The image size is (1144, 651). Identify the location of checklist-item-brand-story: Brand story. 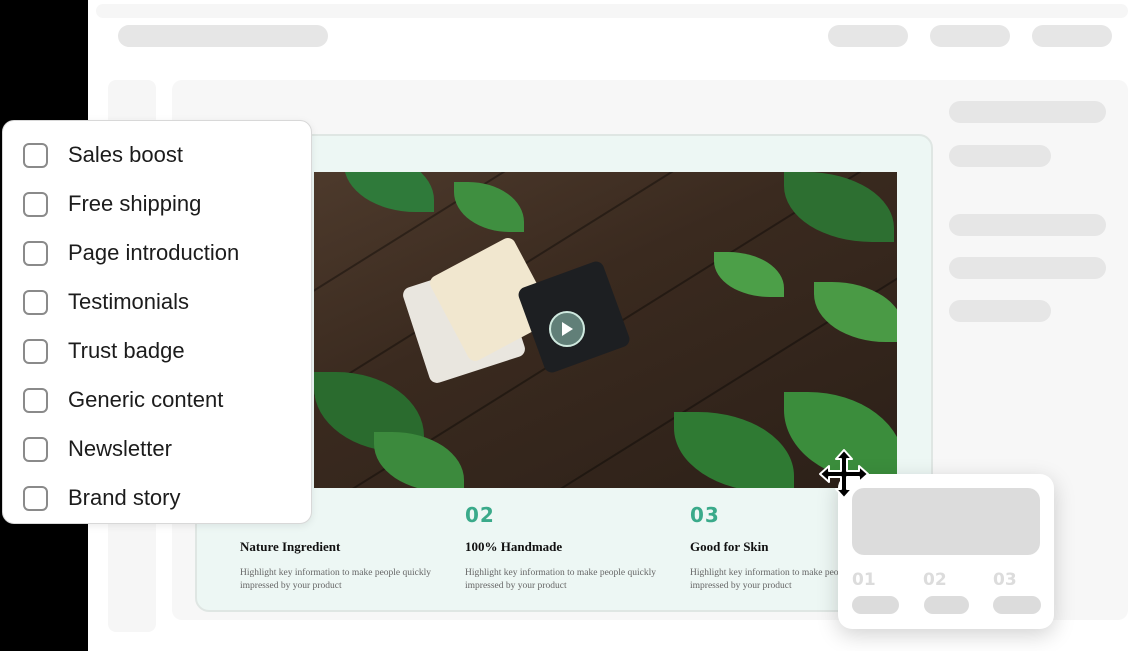
(102, 498).